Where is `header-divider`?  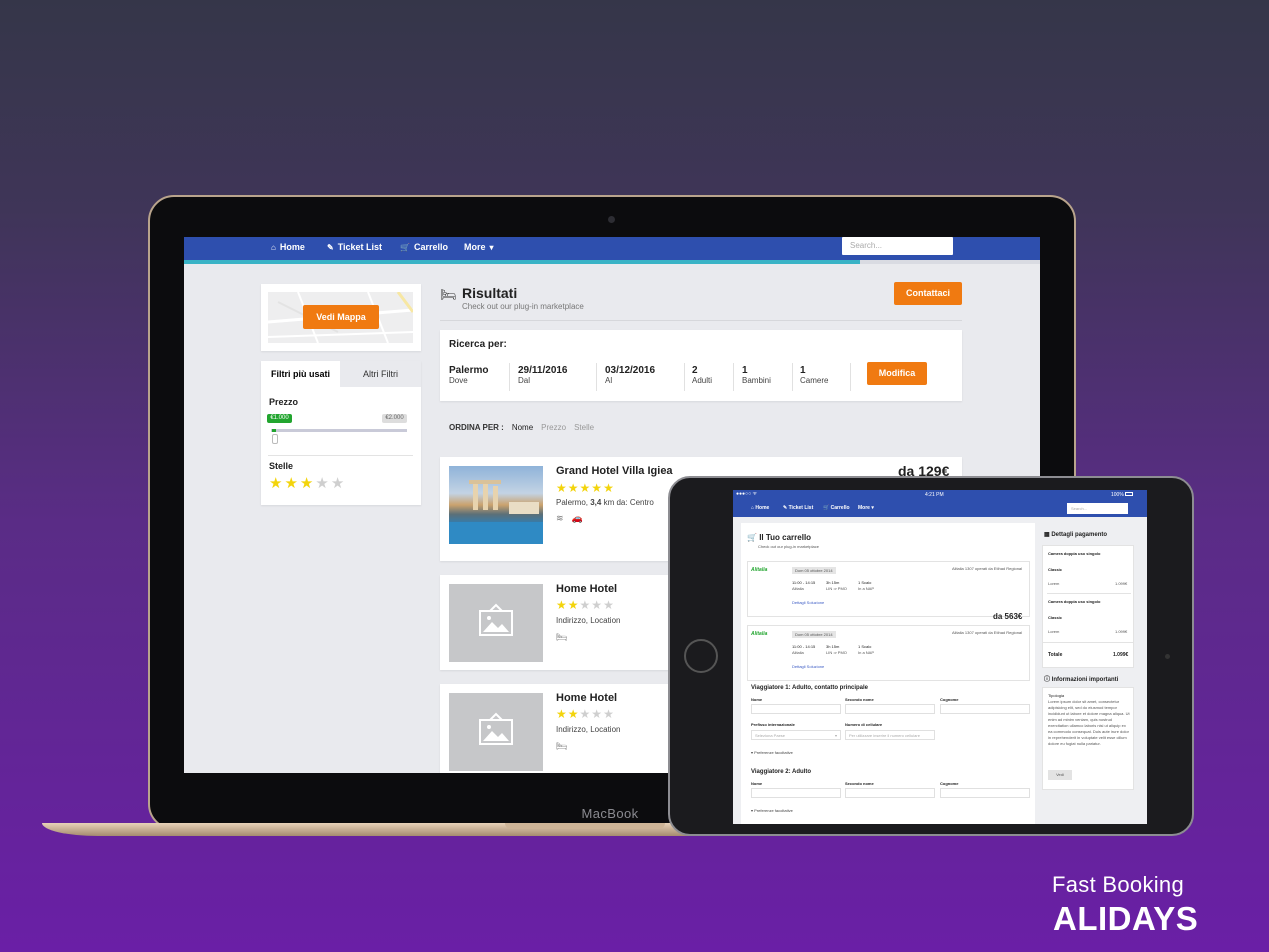
header-divider is located at coordinates (701, 320).